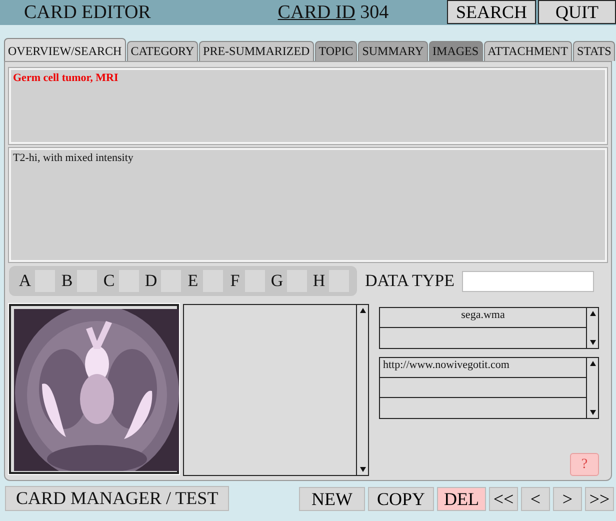  I want to click on data-type-field, so click(528, 281).